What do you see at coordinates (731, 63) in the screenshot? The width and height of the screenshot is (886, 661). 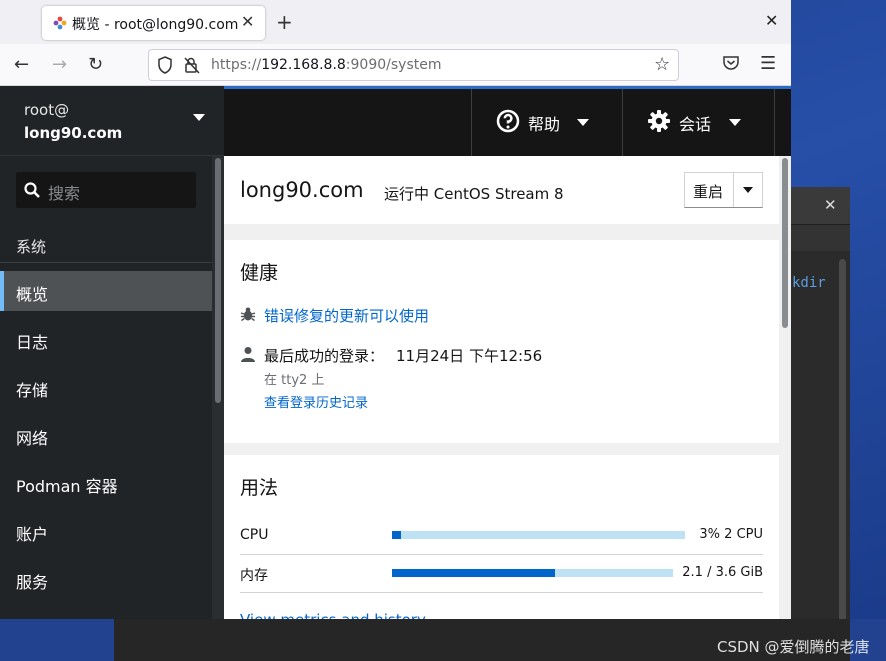 I see `pocket-icon` at bounding box center [731, 63].